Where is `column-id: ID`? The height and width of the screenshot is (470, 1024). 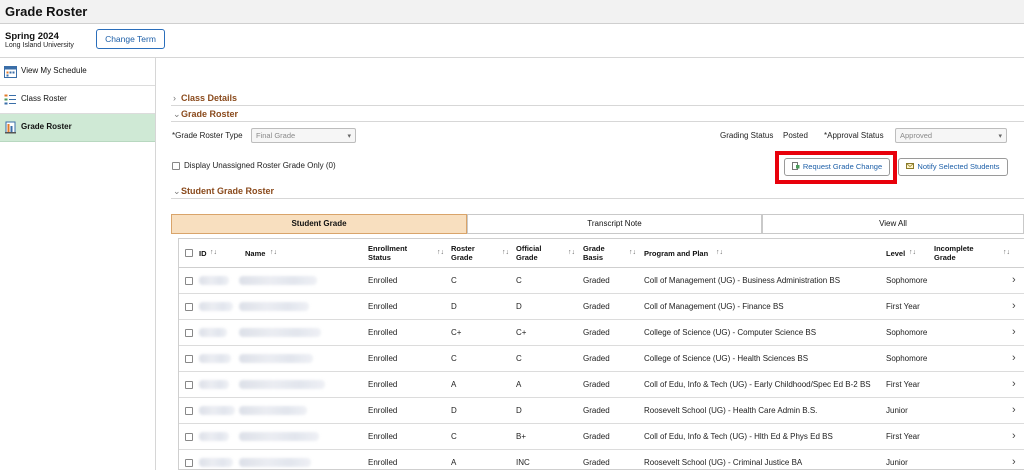 column-id: ID is located at coordinates (203, 253).